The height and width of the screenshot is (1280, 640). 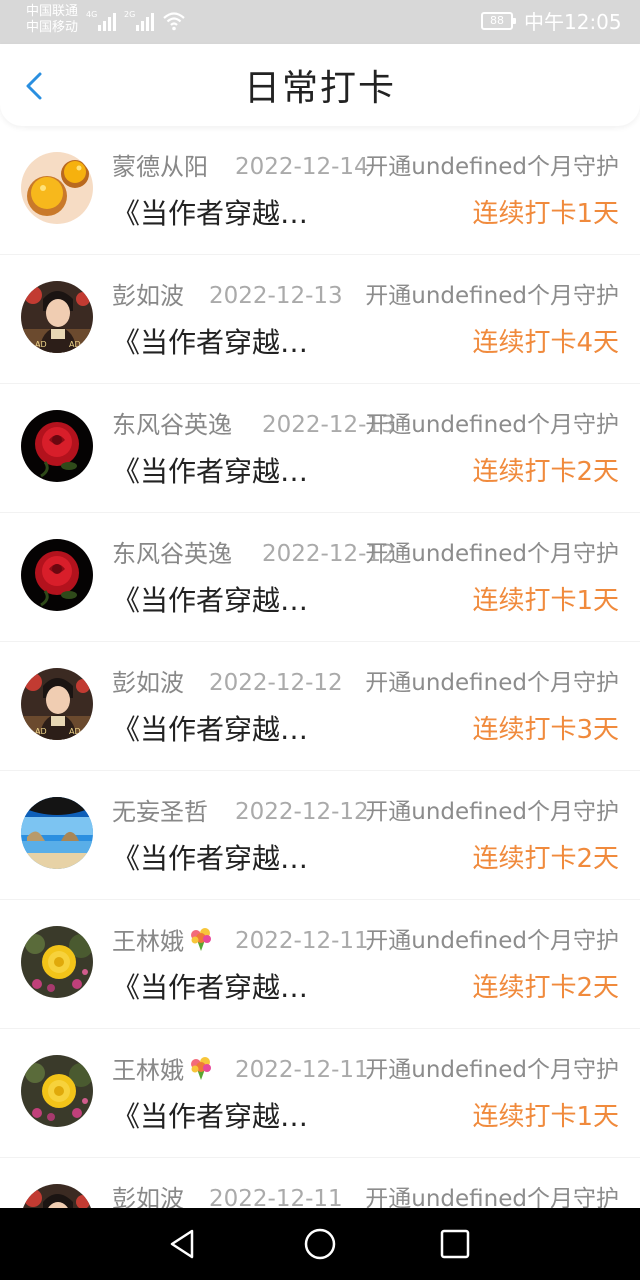 I want to click on system-nav-bar, so click(x=320, y=1244).